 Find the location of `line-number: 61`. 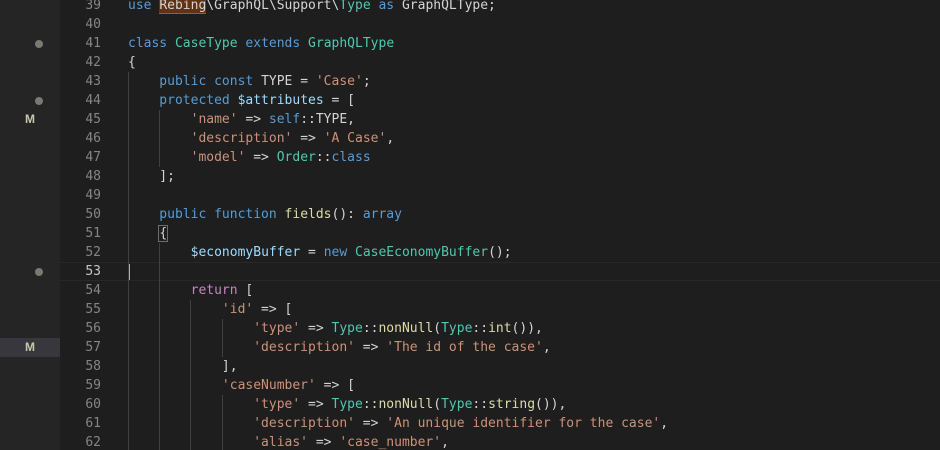

line-number: 61 is located at coordinates (93, 423).